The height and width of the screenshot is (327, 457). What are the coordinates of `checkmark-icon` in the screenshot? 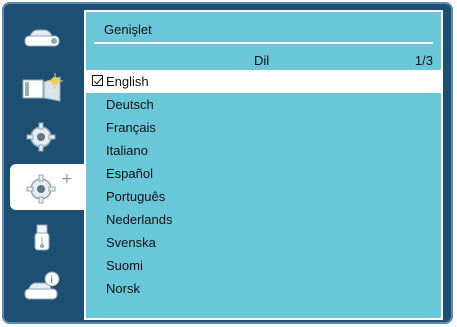 It's located at (97, 80).